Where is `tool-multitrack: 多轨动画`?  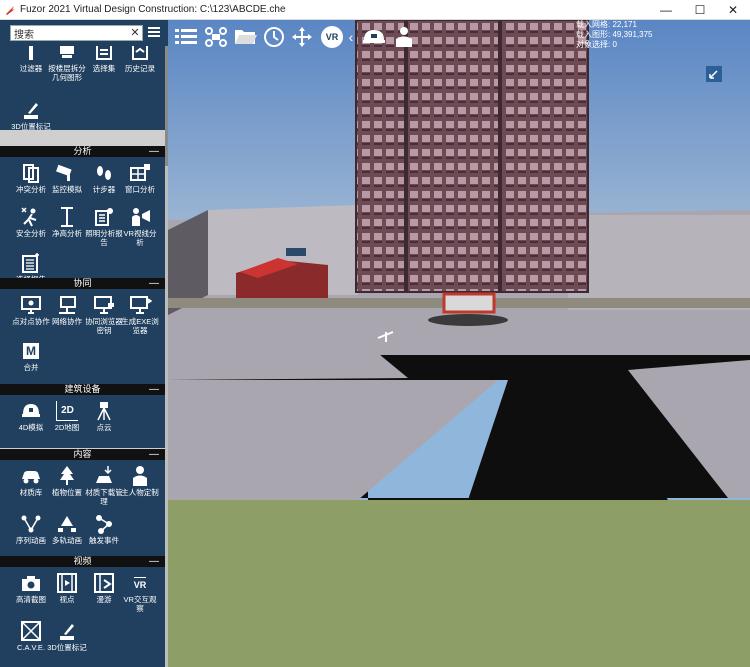
tool-multitrack: 多轨动画 is located at coordinates (67, 528).